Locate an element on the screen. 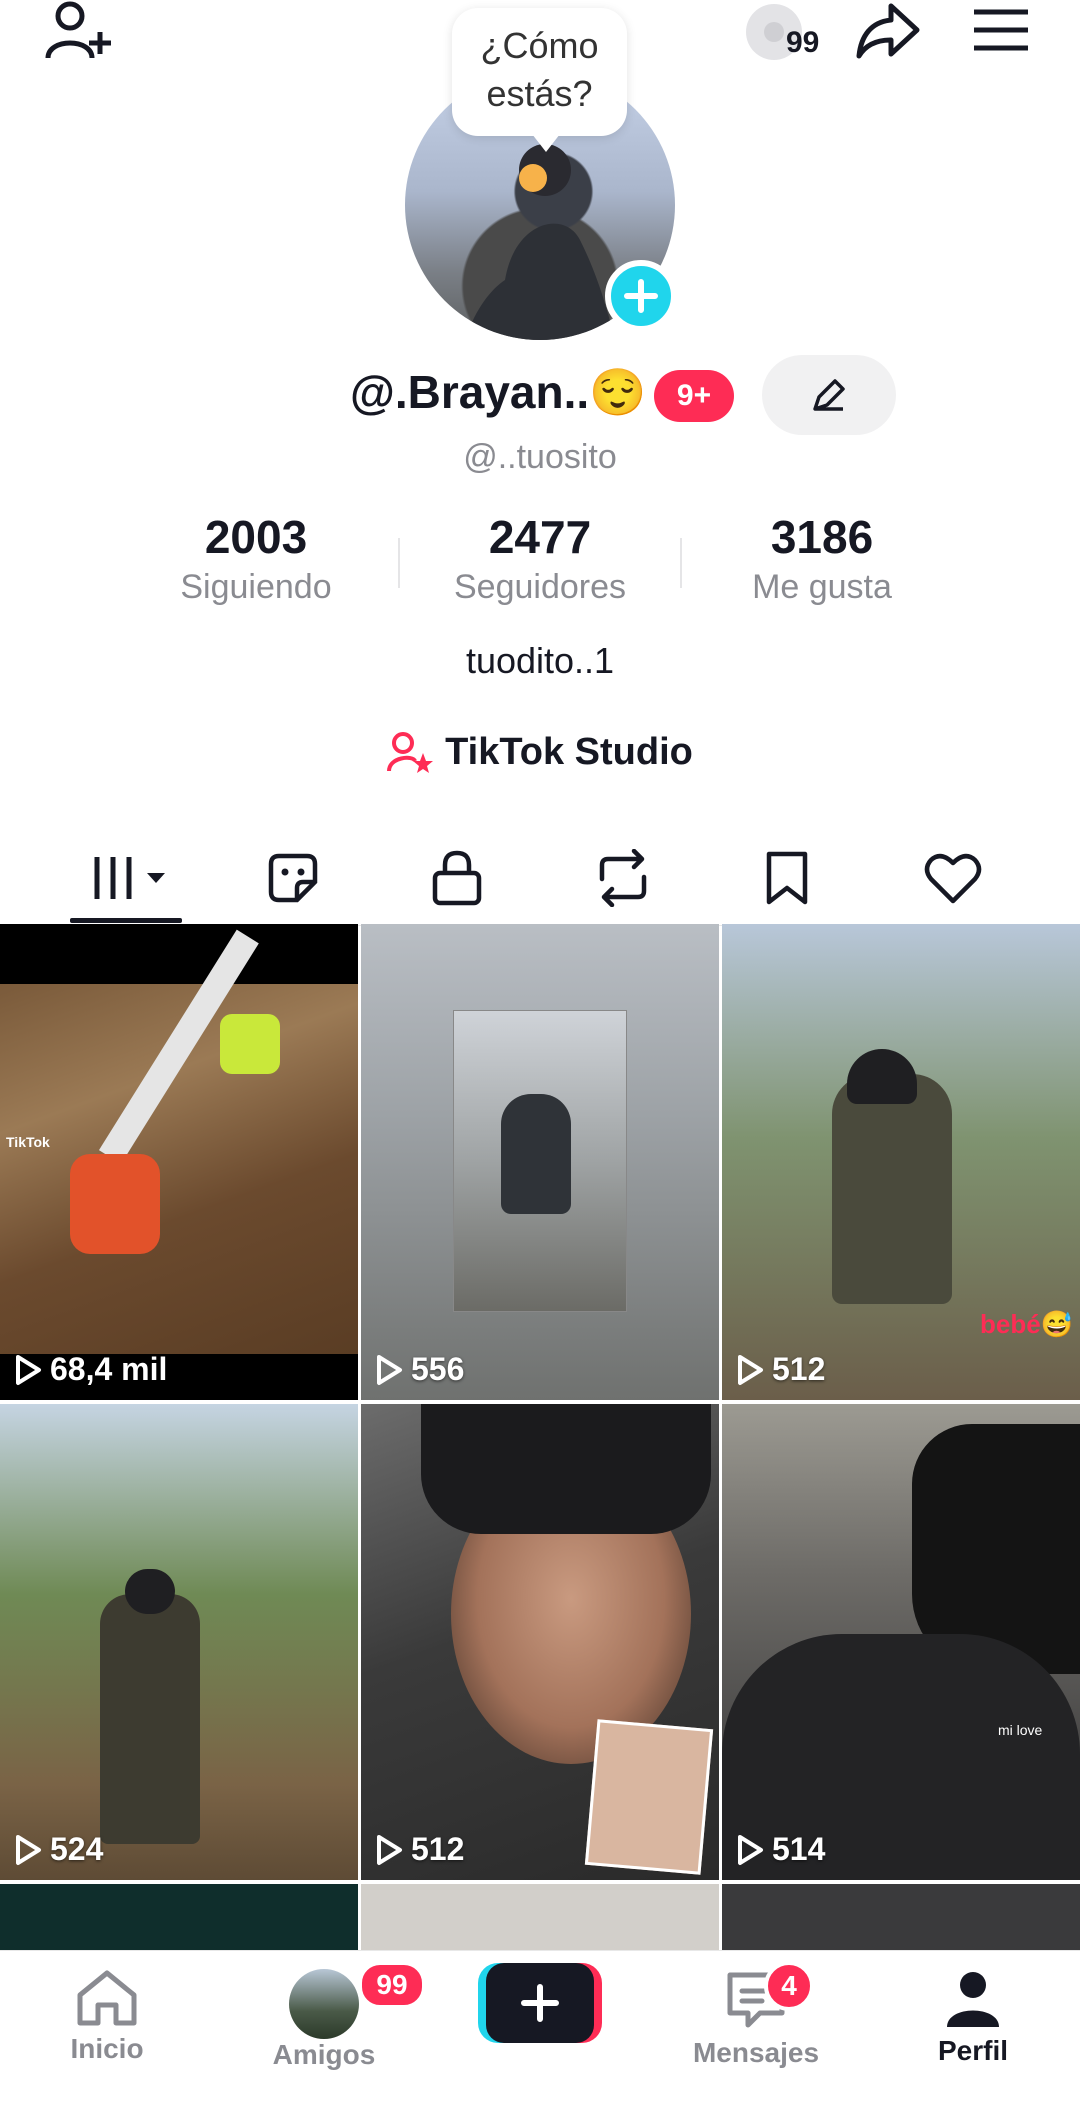 The image size is (1080, 2101). username-row: @.Brayan..😌 9+ is located at coordinates (540, 395).